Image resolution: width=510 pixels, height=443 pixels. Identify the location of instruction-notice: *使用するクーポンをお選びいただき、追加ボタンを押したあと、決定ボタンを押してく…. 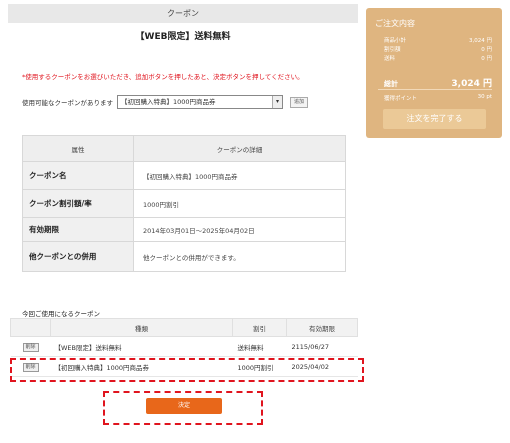
(163, 77).